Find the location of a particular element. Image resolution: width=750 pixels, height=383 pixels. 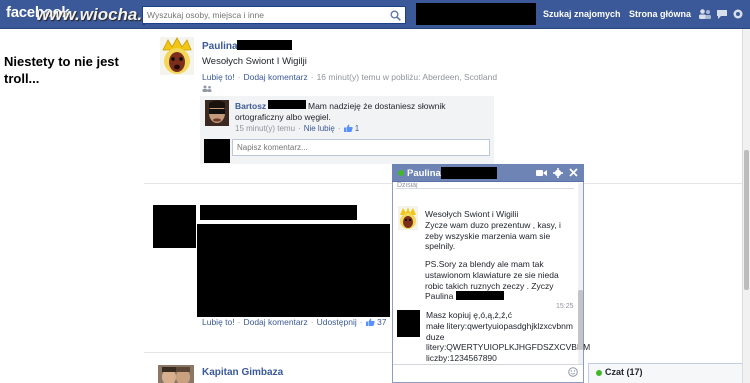

post-text: Wesołych Swiont I Wigilji is located at coordinates (254, 61).